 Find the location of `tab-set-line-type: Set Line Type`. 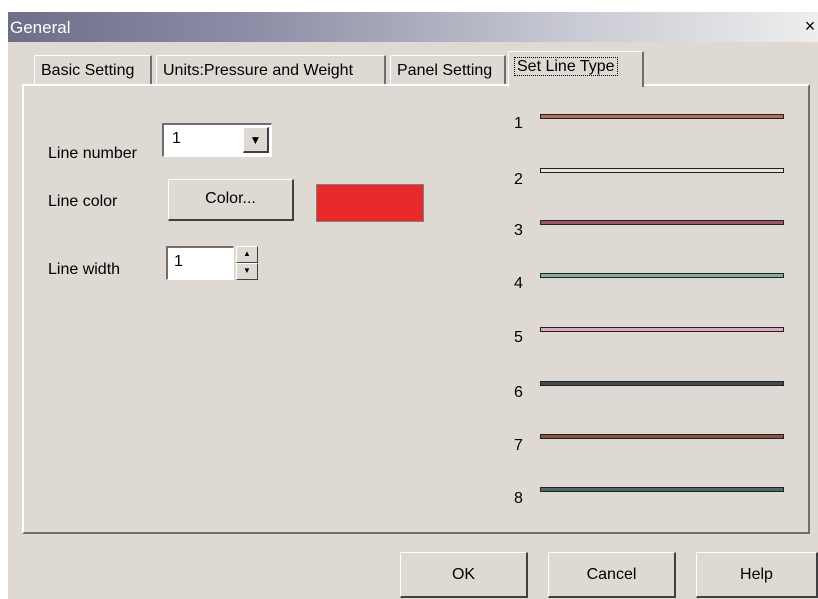

tab-set-line-type: Set Line Type is located at coordinates (576, 69).